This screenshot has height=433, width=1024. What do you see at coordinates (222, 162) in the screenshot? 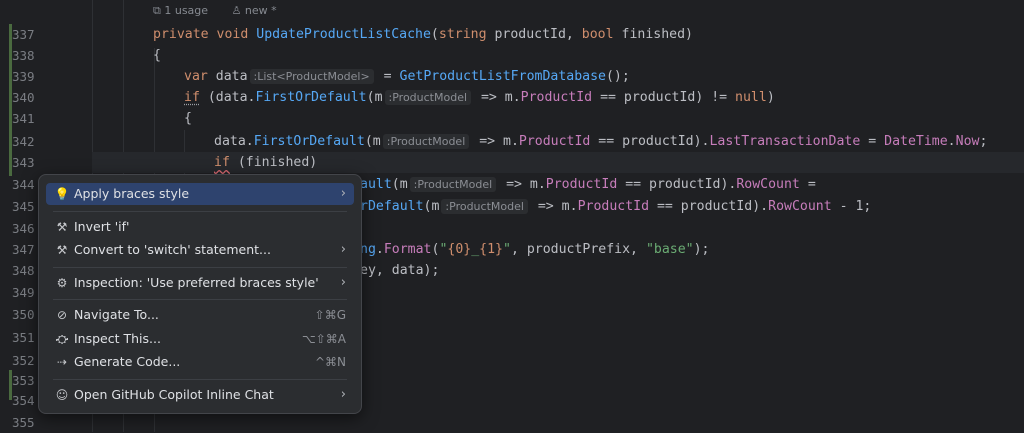
I see `keyword: if` at bounding box center [222, 162].